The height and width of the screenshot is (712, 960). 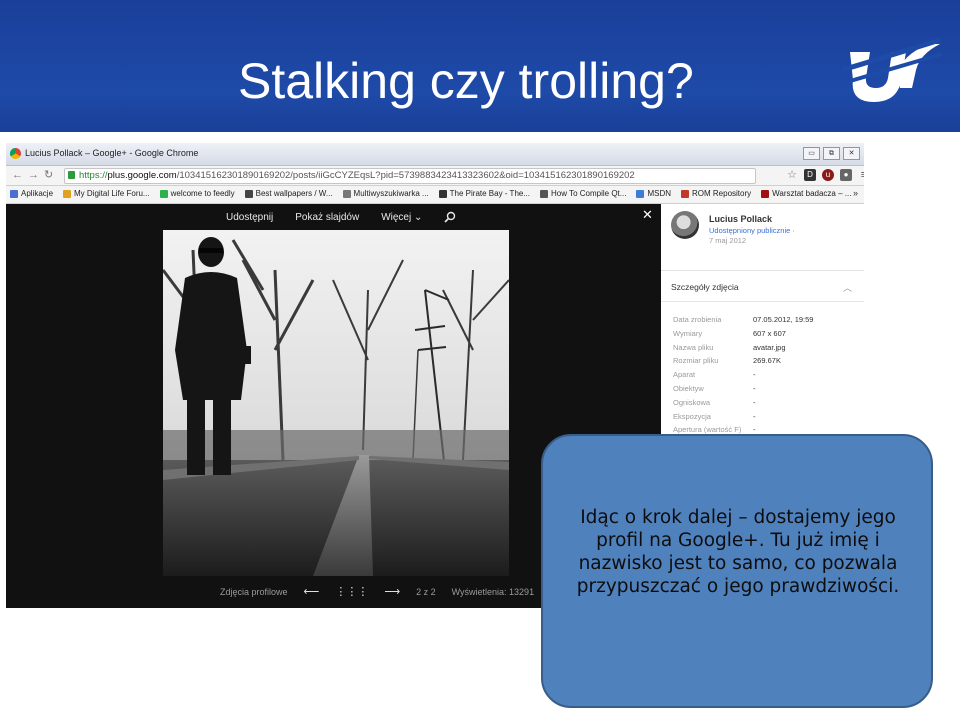 What do you see at coordinates (401, 217) in the screenshot?
I see `more-menu-button: Więcej ⌄` at bounding box center [401, 217].